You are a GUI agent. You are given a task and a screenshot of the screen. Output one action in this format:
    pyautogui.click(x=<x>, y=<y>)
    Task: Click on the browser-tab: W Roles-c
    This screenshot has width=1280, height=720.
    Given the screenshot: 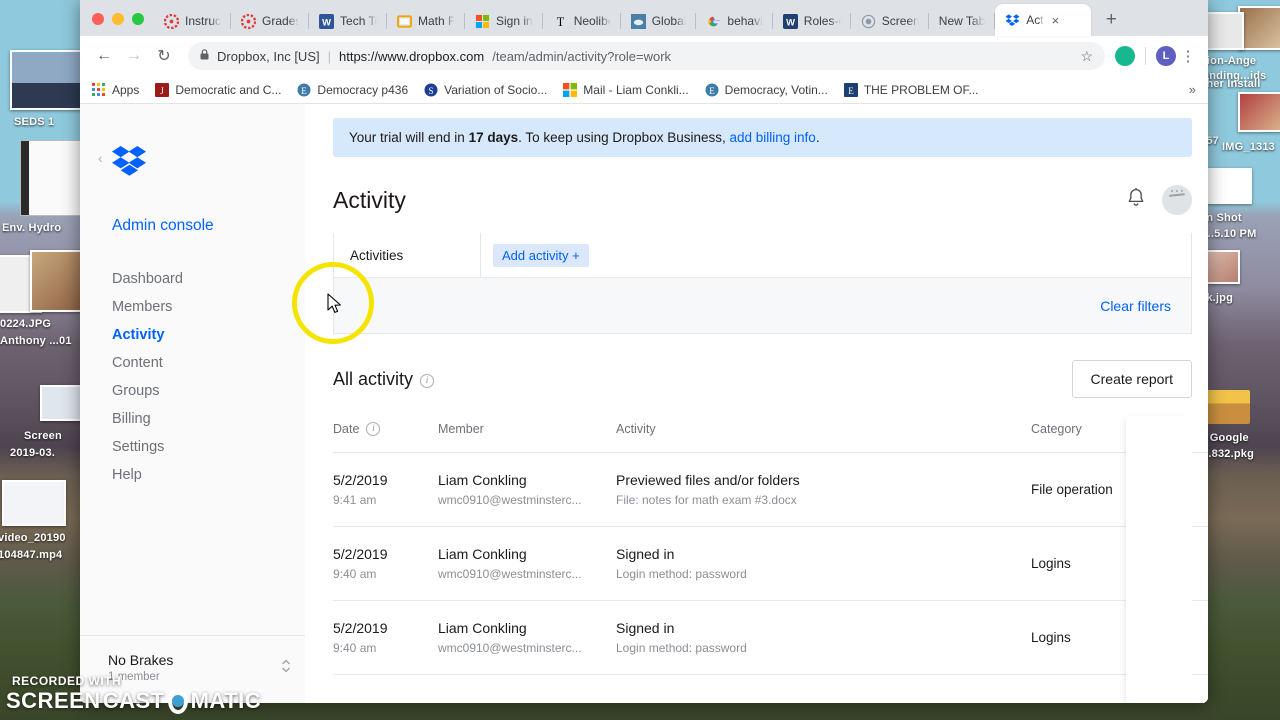 What is the action you would take?
    pyautogui.click(x=812, y=21)
    